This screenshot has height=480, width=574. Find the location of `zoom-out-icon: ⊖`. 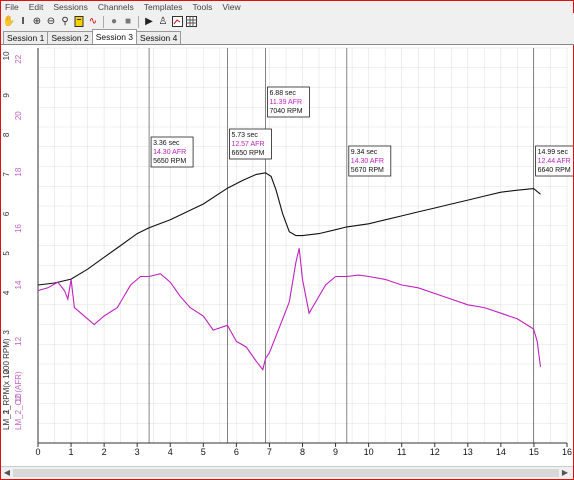

zoom-out-icon: ⊖ is located at coordinates (51, 22).